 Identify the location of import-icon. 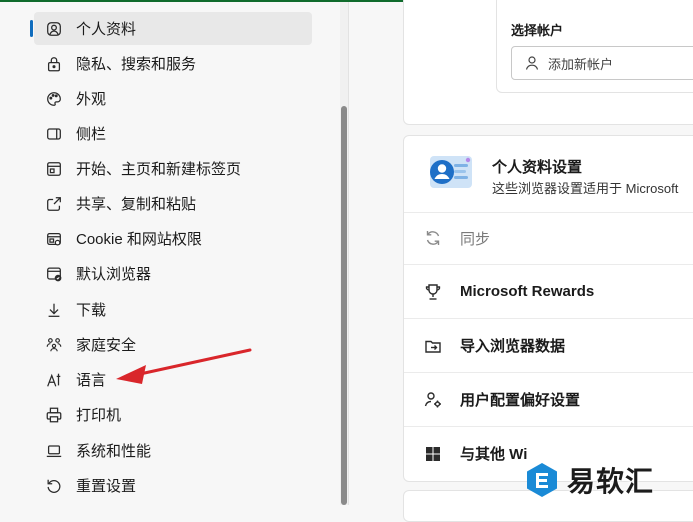
(433, 346).